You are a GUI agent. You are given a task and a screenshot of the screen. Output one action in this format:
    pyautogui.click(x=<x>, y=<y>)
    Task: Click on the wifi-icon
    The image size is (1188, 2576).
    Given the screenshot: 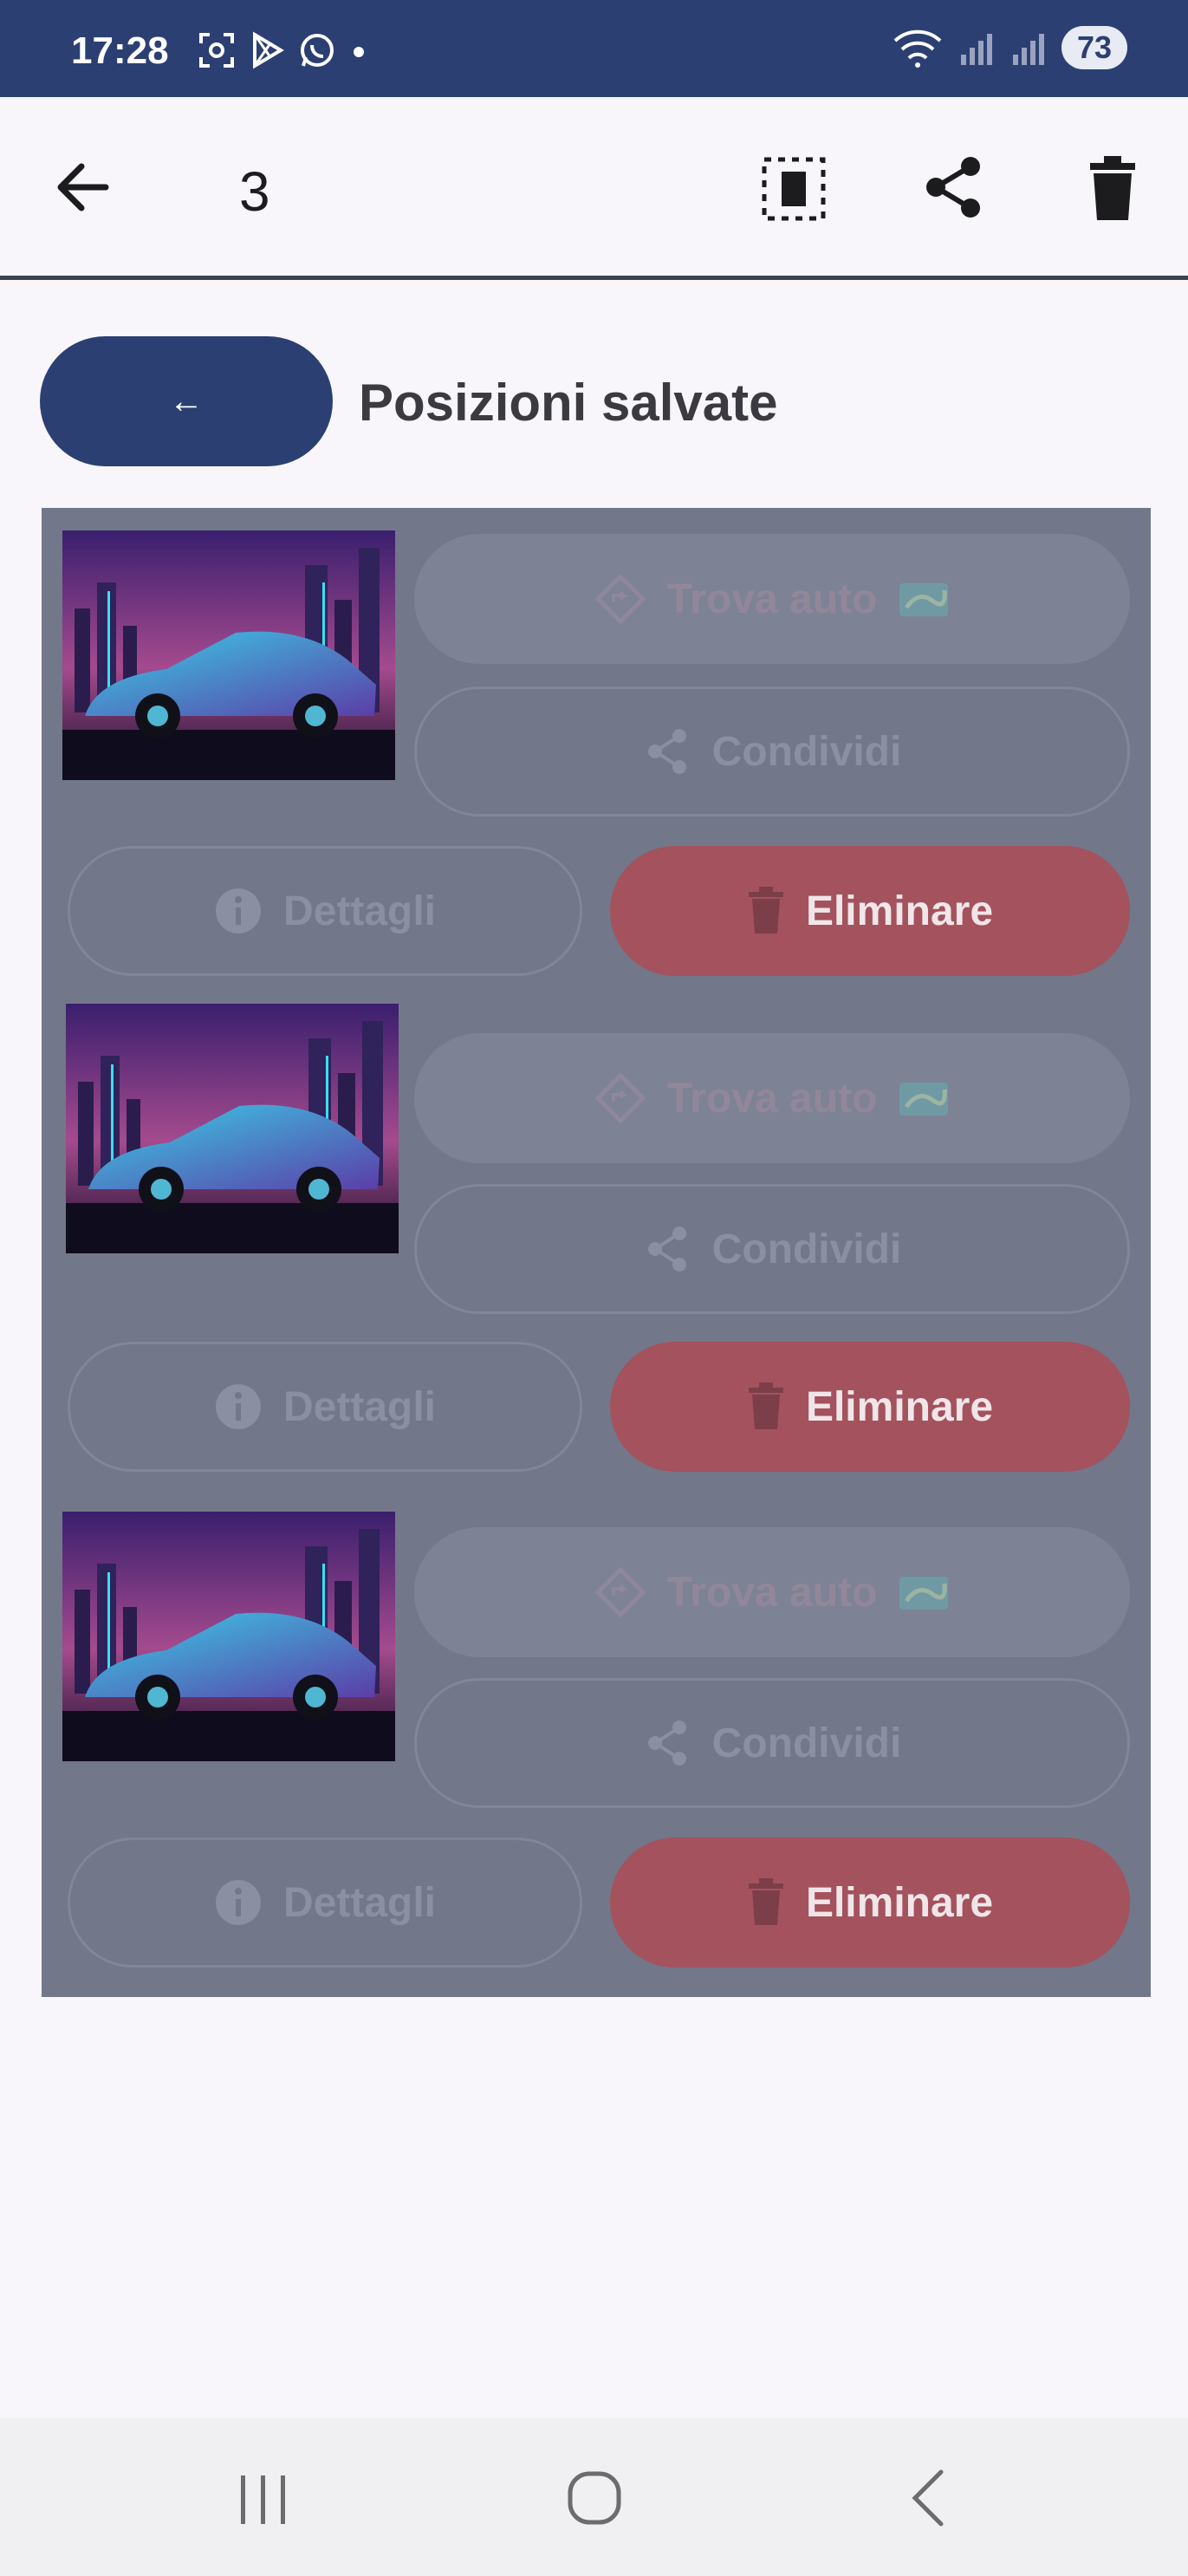 What is the action you would take?
    pyautogui.click(x=917, y=48)
    